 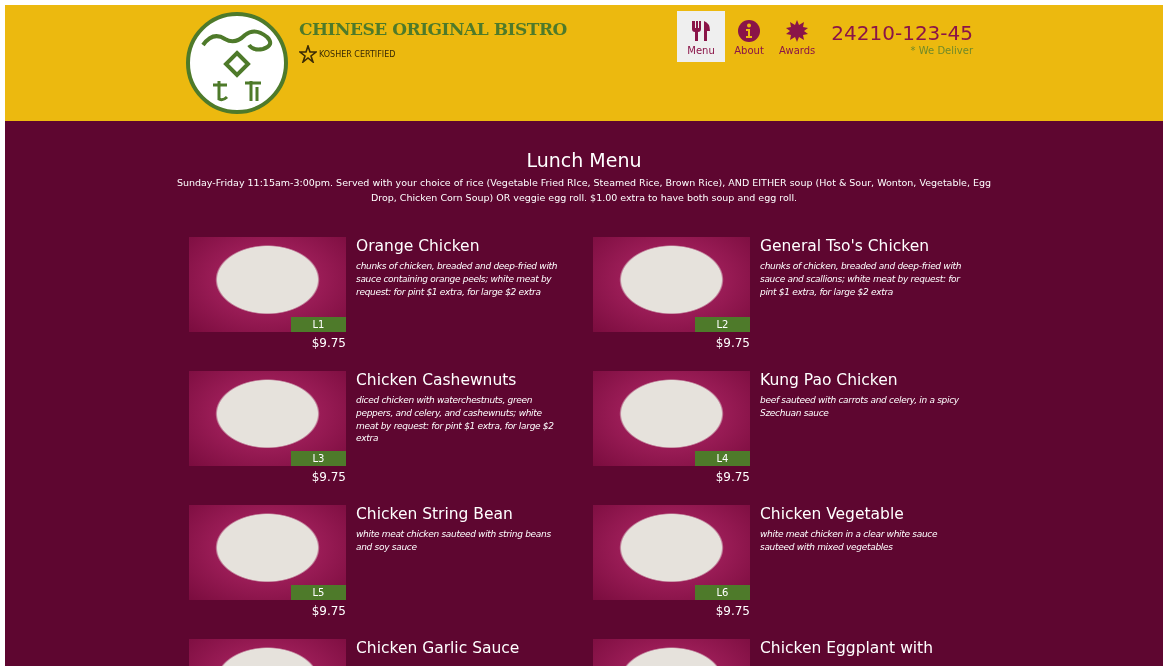 What do you see at coordinates (455, 419) in the screenshot?
I see `dish-description: diced chicken with waterchestnuts, green peppers, and celery, and cashewnuts; white meat by request: for pint $1 extra, for large $2 extra` at bounding box center [455, 419].